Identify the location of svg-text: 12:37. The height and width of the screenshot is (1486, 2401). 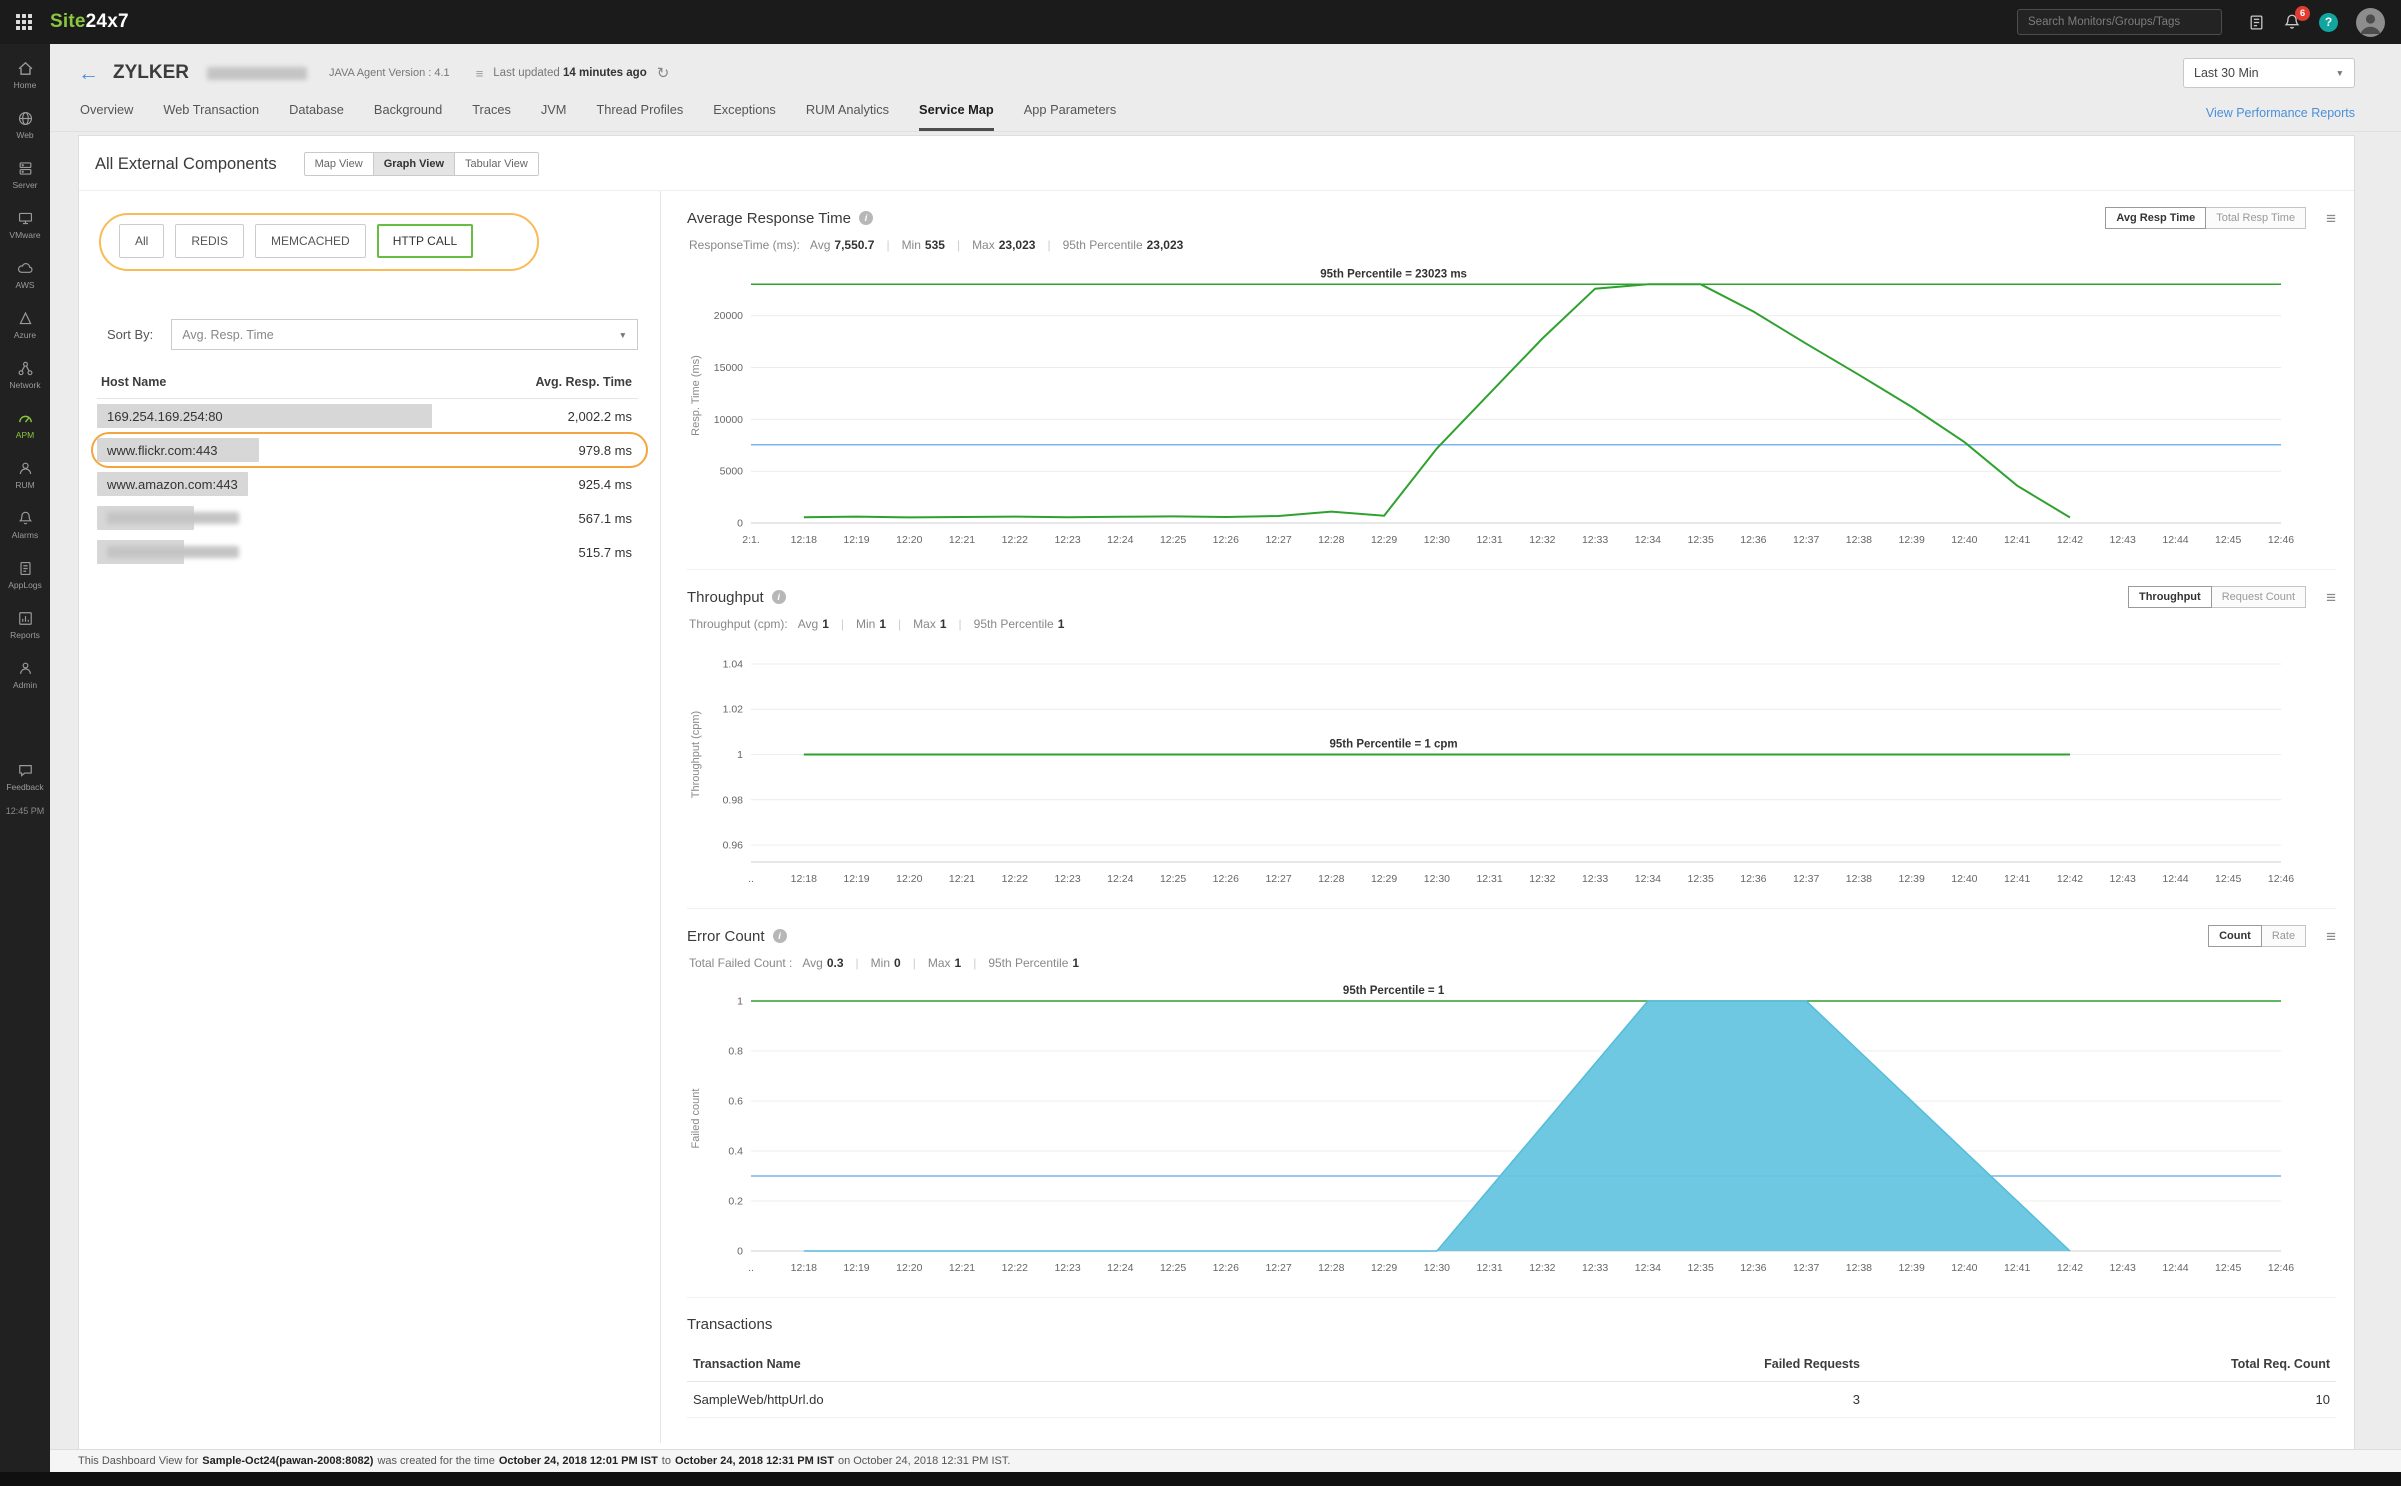
(1806, 879).